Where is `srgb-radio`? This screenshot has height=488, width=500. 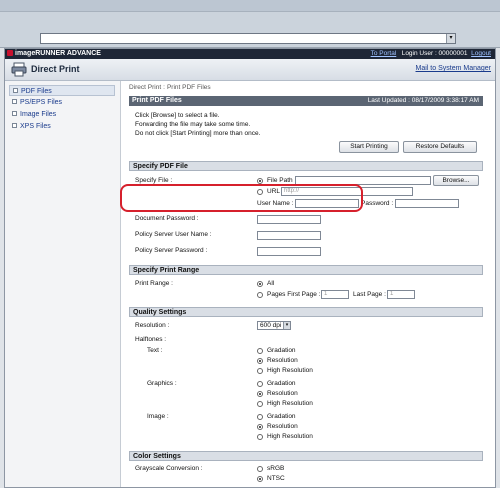 srgb-radio is located at coordinates (260, 469).